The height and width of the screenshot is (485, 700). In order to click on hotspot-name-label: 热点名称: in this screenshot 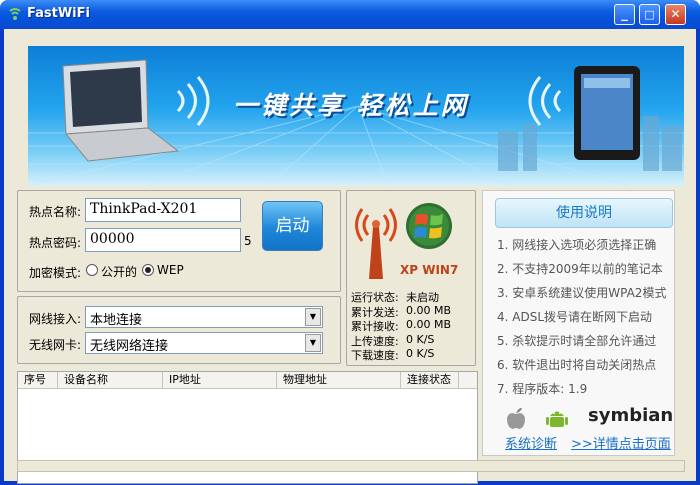, I will do `click(55, 212)`.